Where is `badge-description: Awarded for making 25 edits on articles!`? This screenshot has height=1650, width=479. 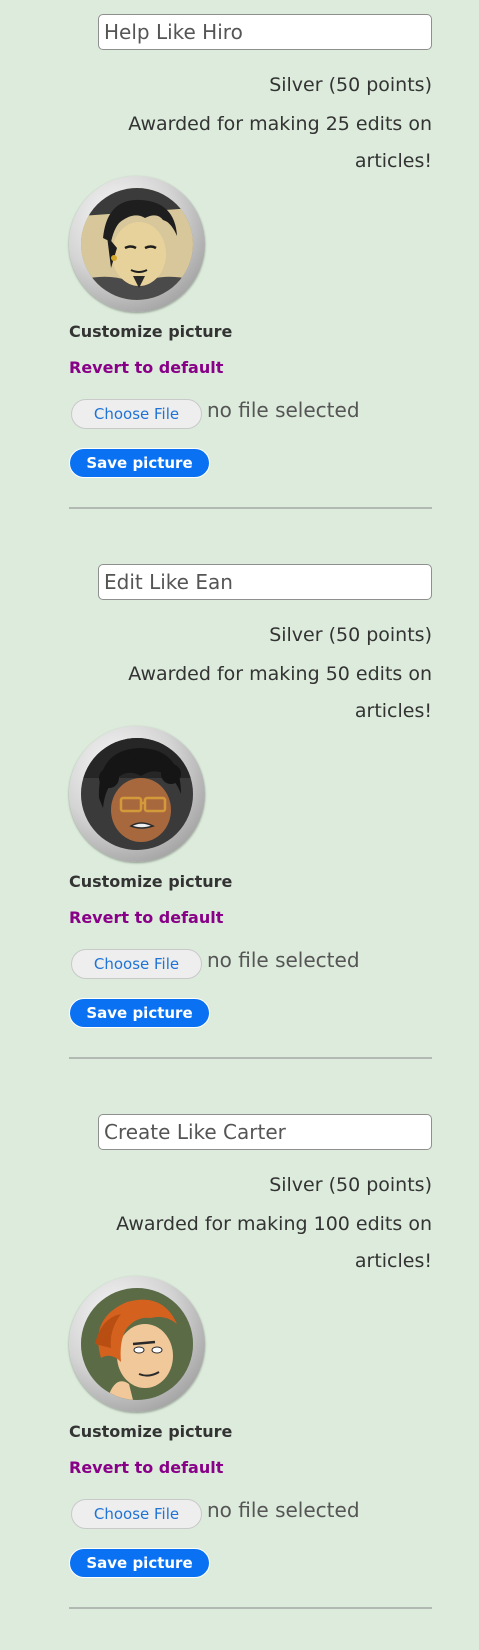 badge-description: Awarded for making 25 edits on articles! is located at coordinates (280, 142).